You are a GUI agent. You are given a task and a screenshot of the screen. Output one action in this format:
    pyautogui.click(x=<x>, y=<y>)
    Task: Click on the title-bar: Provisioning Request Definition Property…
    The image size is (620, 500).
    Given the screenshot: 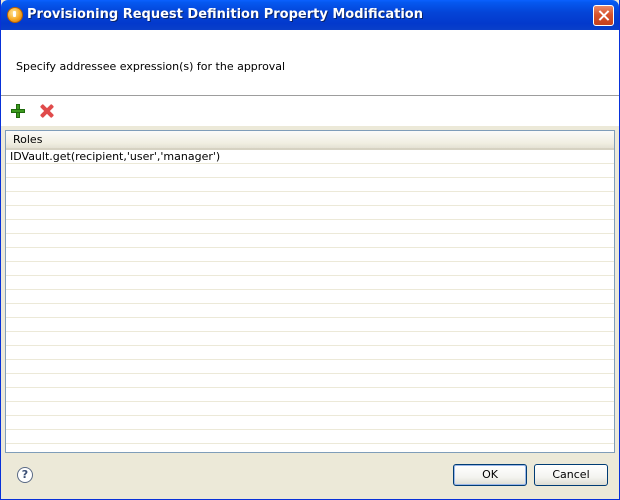 What is the action you would take?
    pyautogui.click(x=310, y=15)
    